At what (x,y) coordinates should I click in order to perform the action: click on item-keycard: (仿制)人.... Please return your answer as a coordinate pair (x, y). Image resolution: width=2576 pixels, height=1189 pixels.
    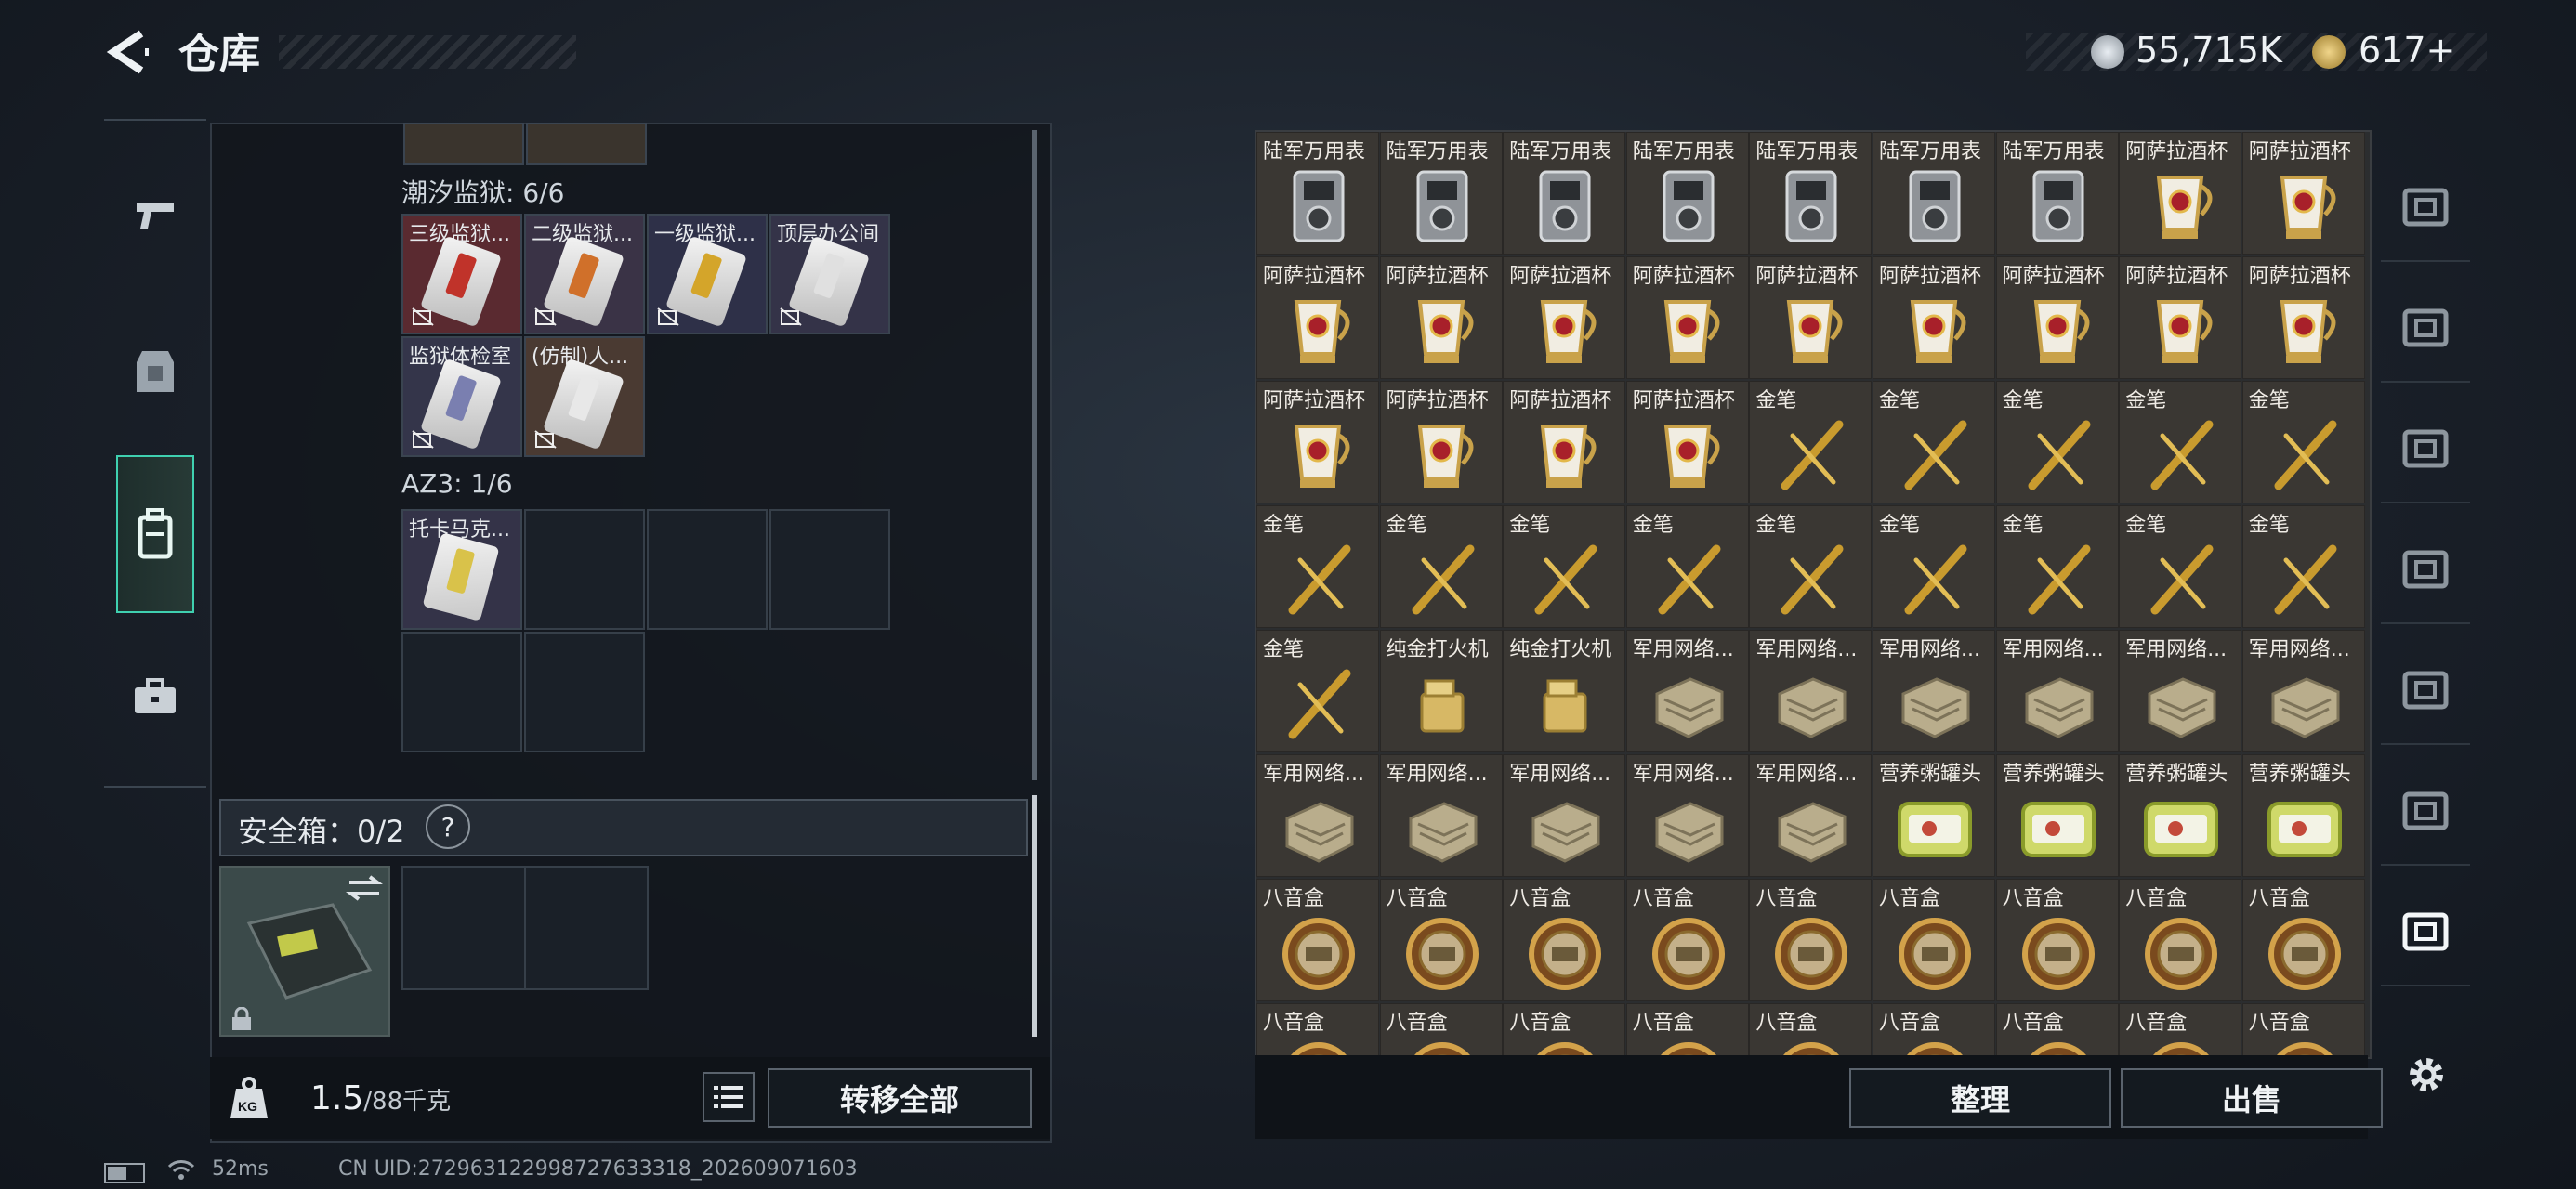
    Looking at the image, I should click on (584, 396).